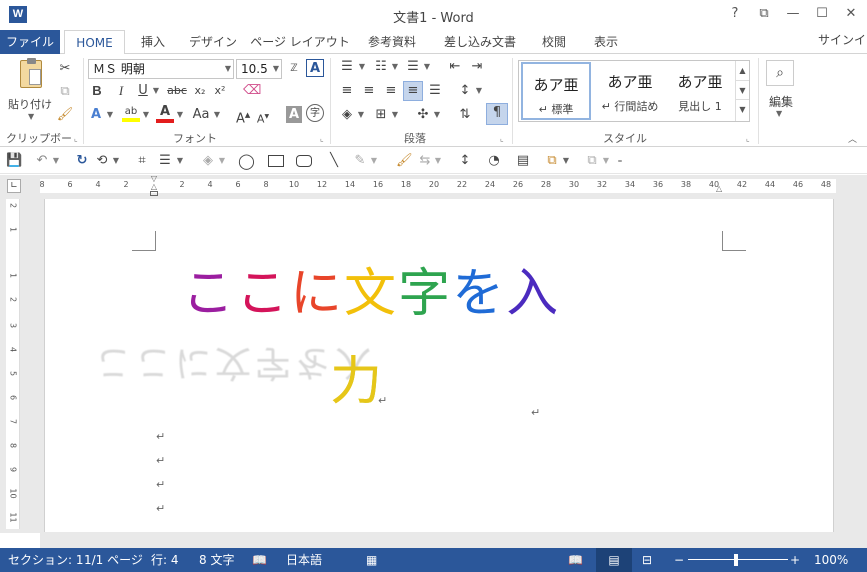  I want to click on italic-icon: I, so click(121, 91).